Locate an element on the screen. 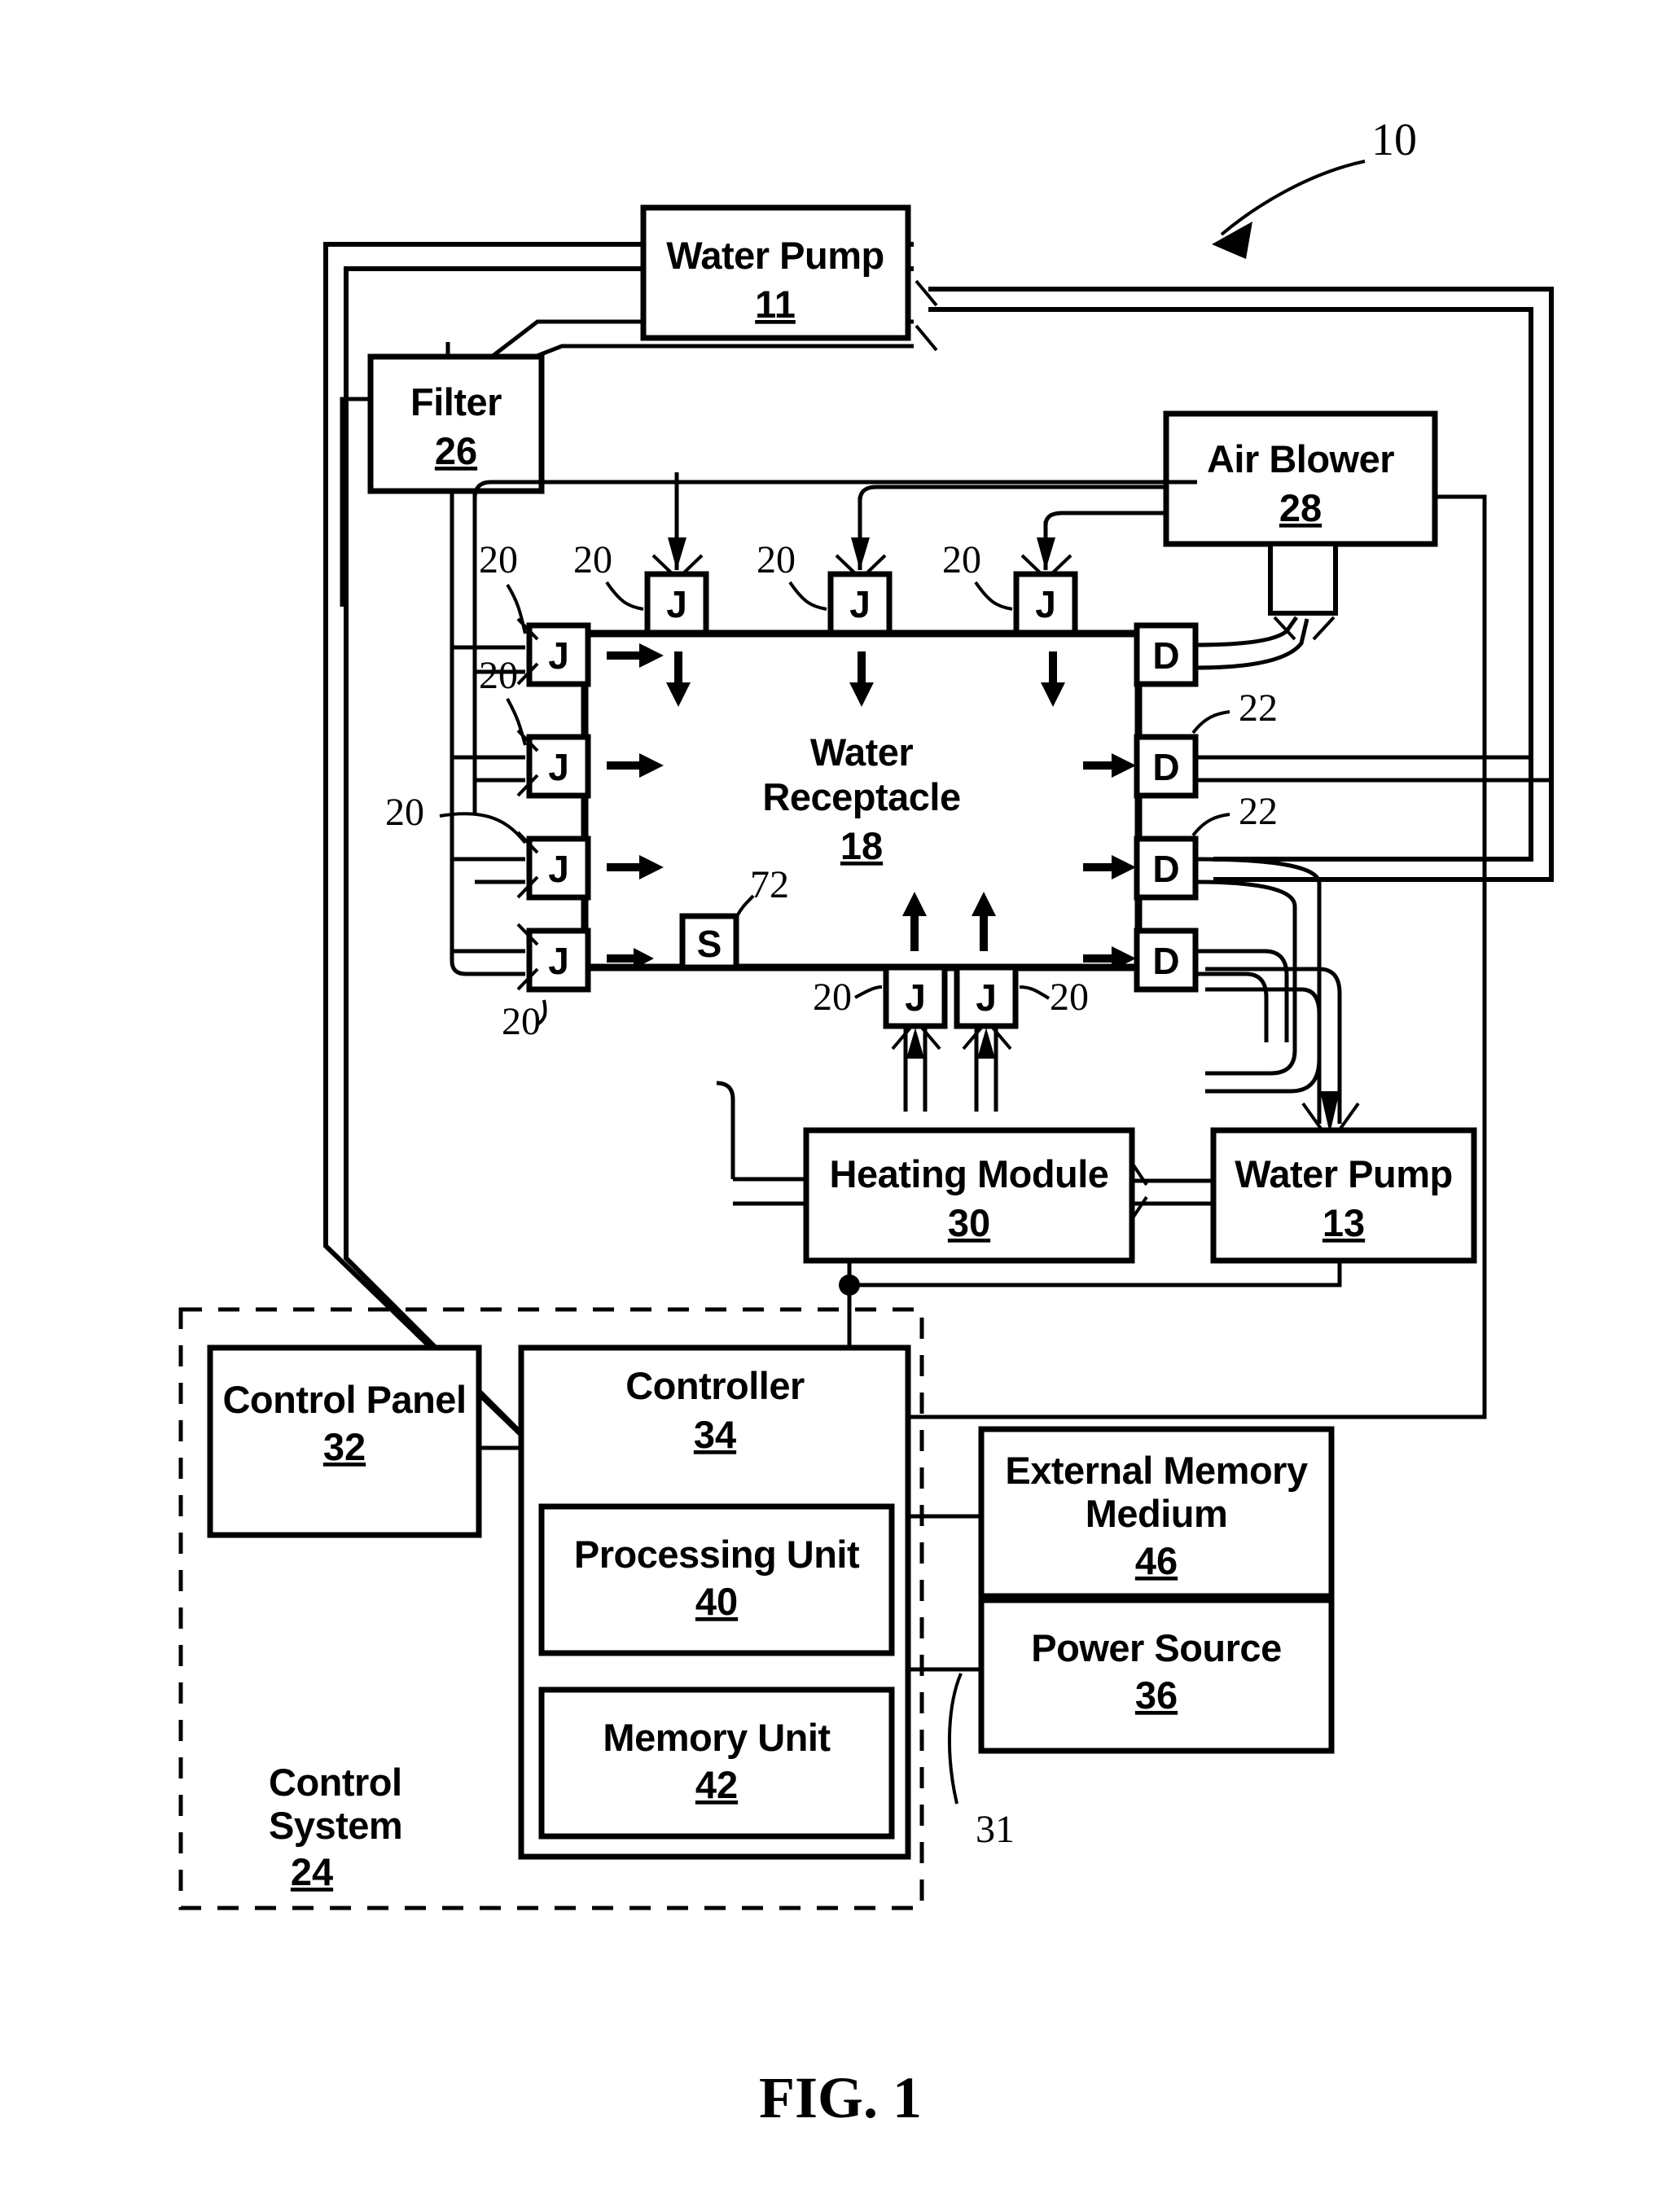  control-system-title-line2: System is located at coordinates (335, 1825).